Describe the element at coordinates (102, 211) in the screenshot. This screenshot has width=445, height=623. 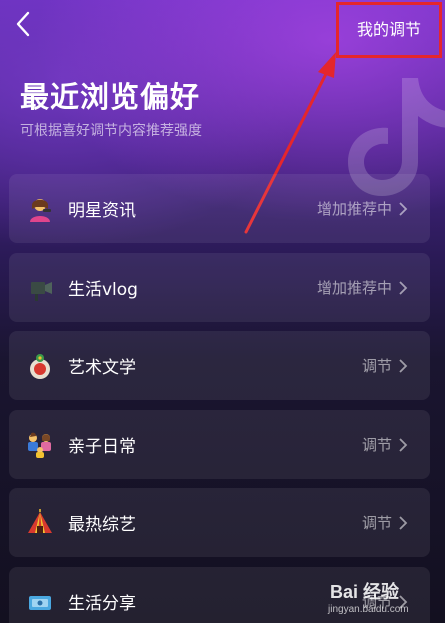
I see `item-name: 明星资讯` at that location.